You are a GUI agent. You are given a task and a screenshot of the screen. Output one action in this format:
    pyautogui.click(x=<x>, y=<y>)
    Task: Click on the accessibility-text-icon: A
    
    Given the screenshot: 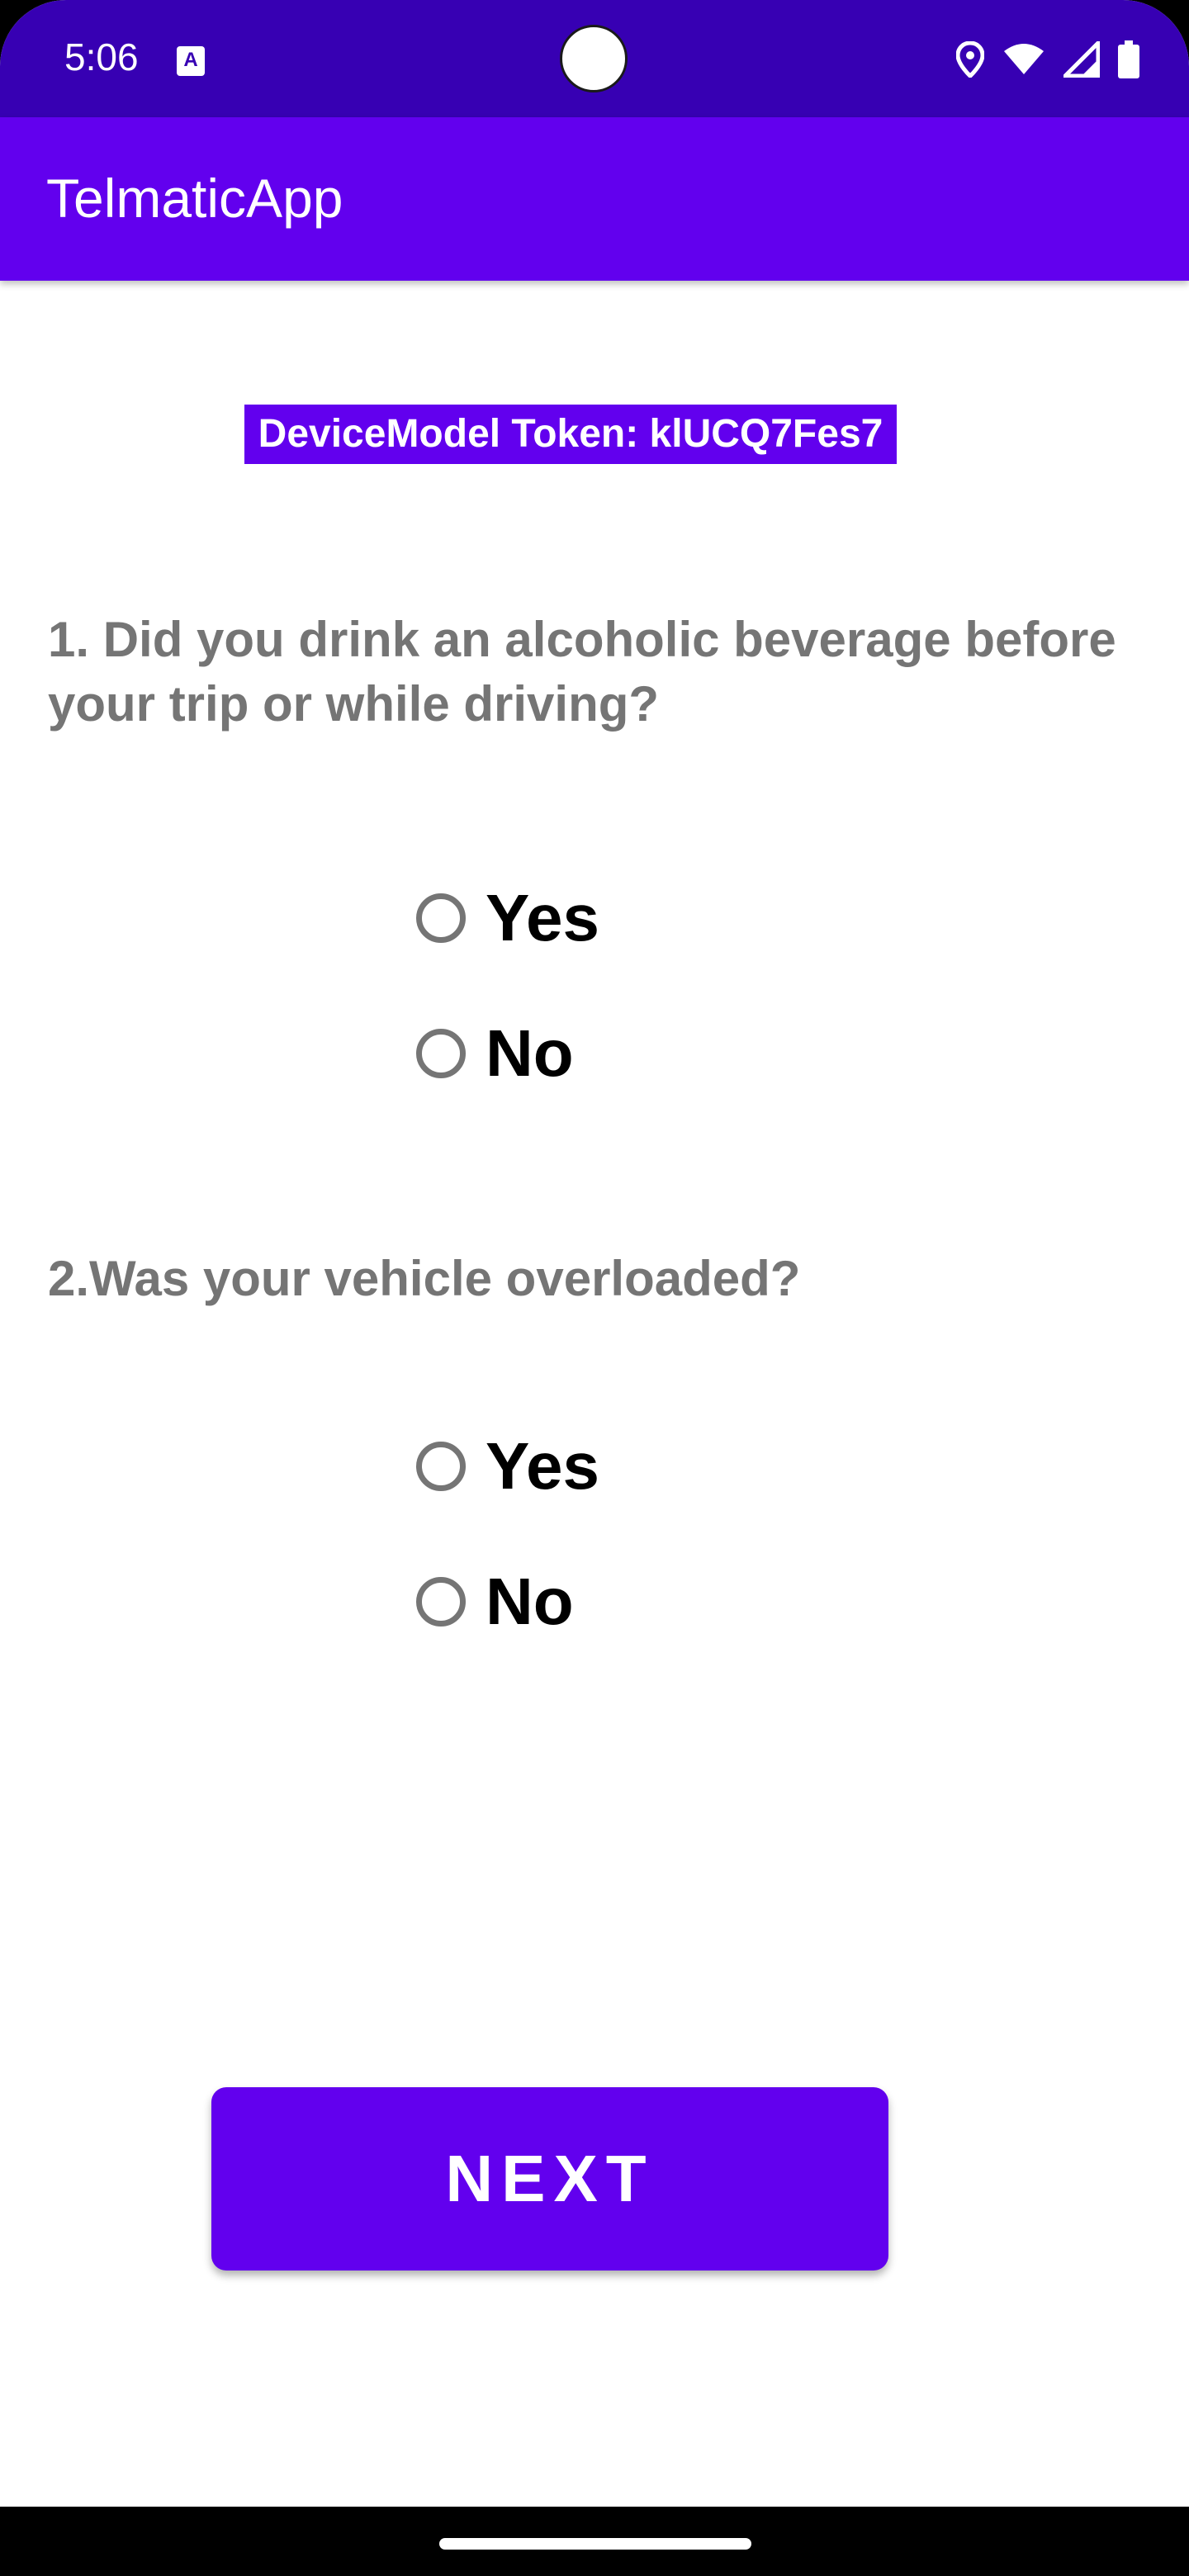 What is the action you would take?
    pyautogui.click(x=191, y=61)
    